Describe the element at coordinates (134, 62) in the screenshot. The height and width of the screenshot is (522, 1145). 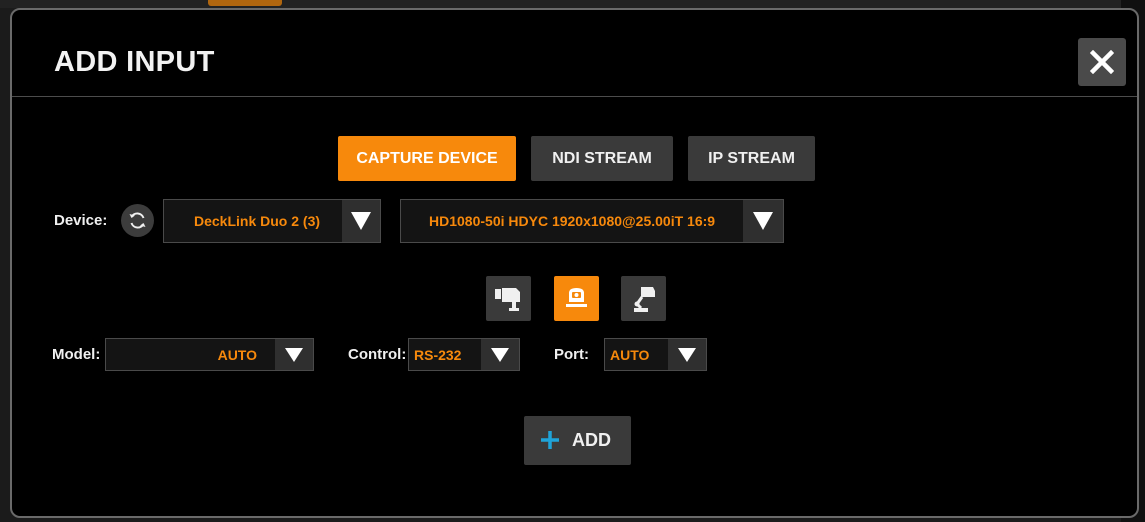
I see `dialog-title: ADD INPUT` at that location.